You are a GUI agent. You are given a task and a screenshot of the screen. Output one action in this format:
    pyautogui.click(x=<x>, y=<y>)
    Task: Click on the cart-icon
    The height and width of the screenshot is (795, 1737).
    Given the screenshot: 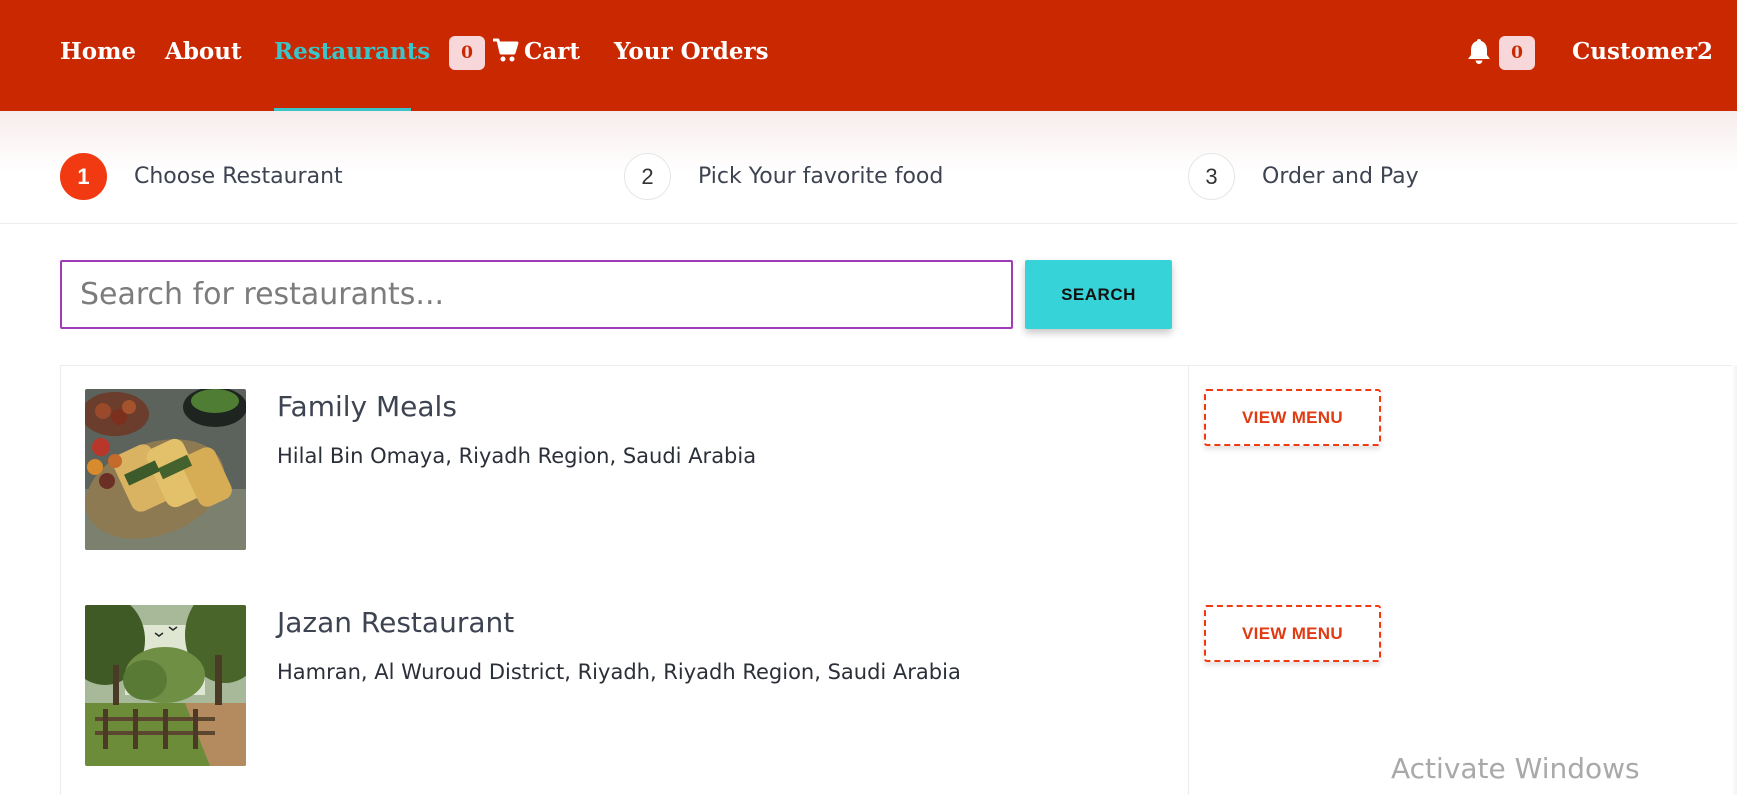 What is the action you would take?
    pyautogui.click(x=505, y=52)
    